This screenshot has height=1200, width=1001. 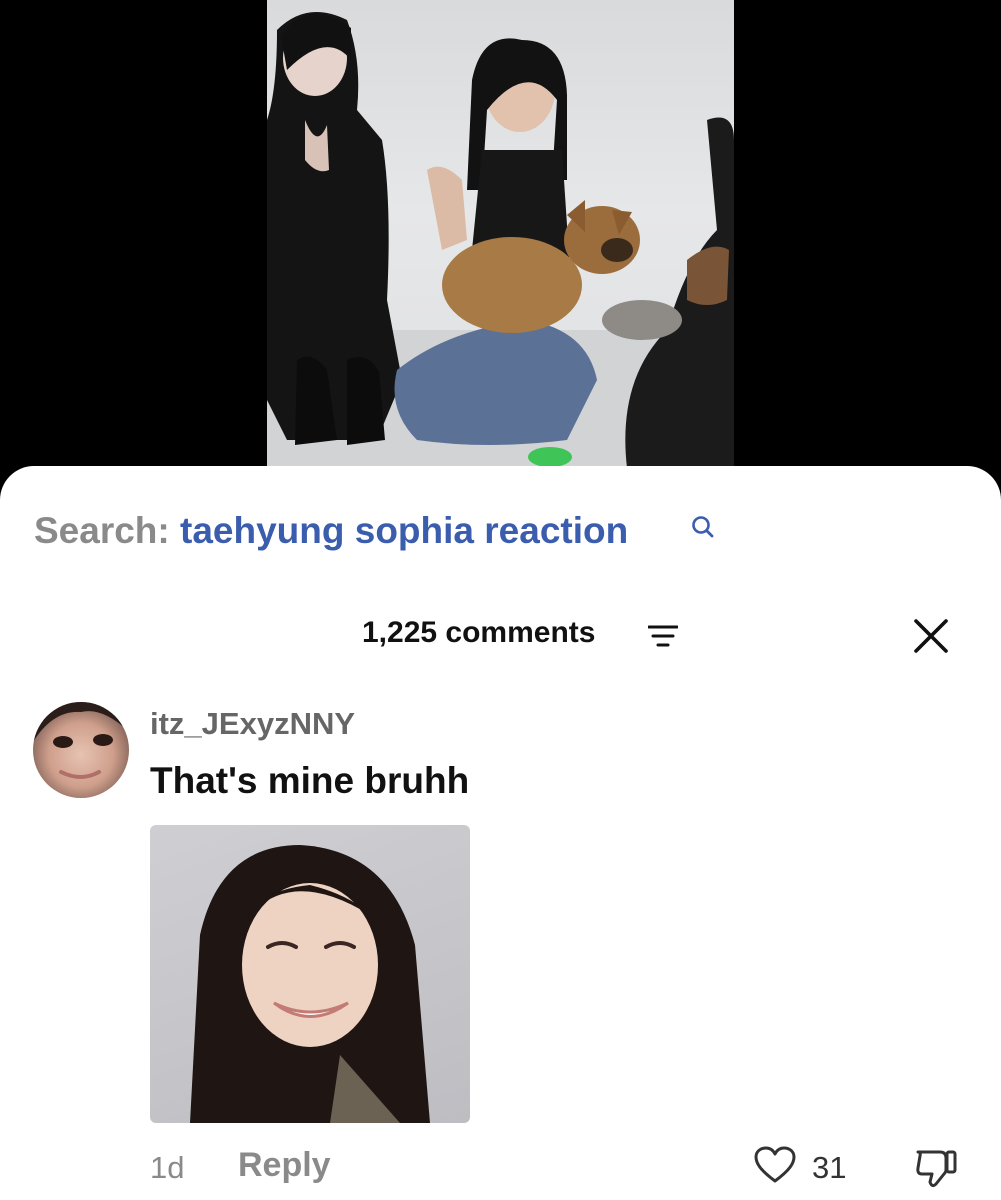 What do you see at coordinates (167, 1167) in the screenshot?
I see `comment-timestamp: 1d` at bounding box center [167, 1167].